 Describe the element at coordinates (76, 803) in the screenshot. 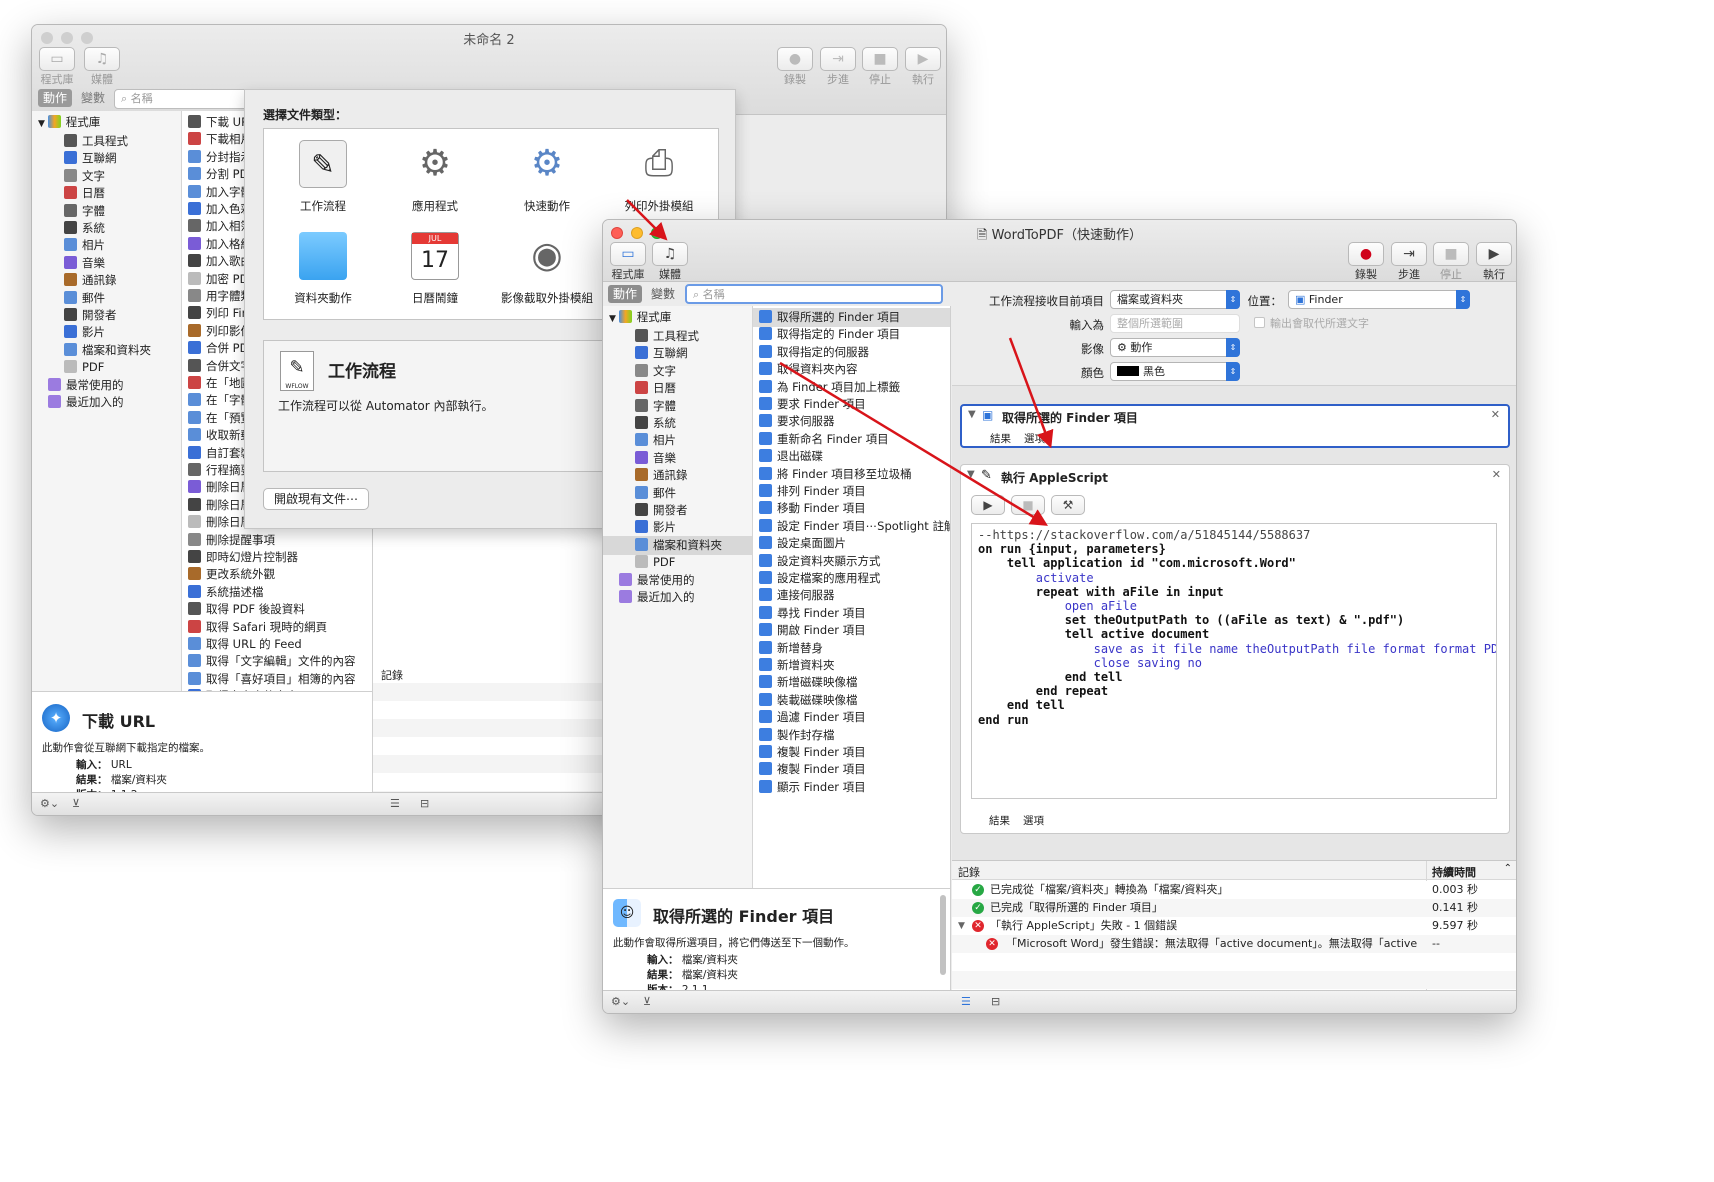

I see `collapse-icon: ⊻` at that location.